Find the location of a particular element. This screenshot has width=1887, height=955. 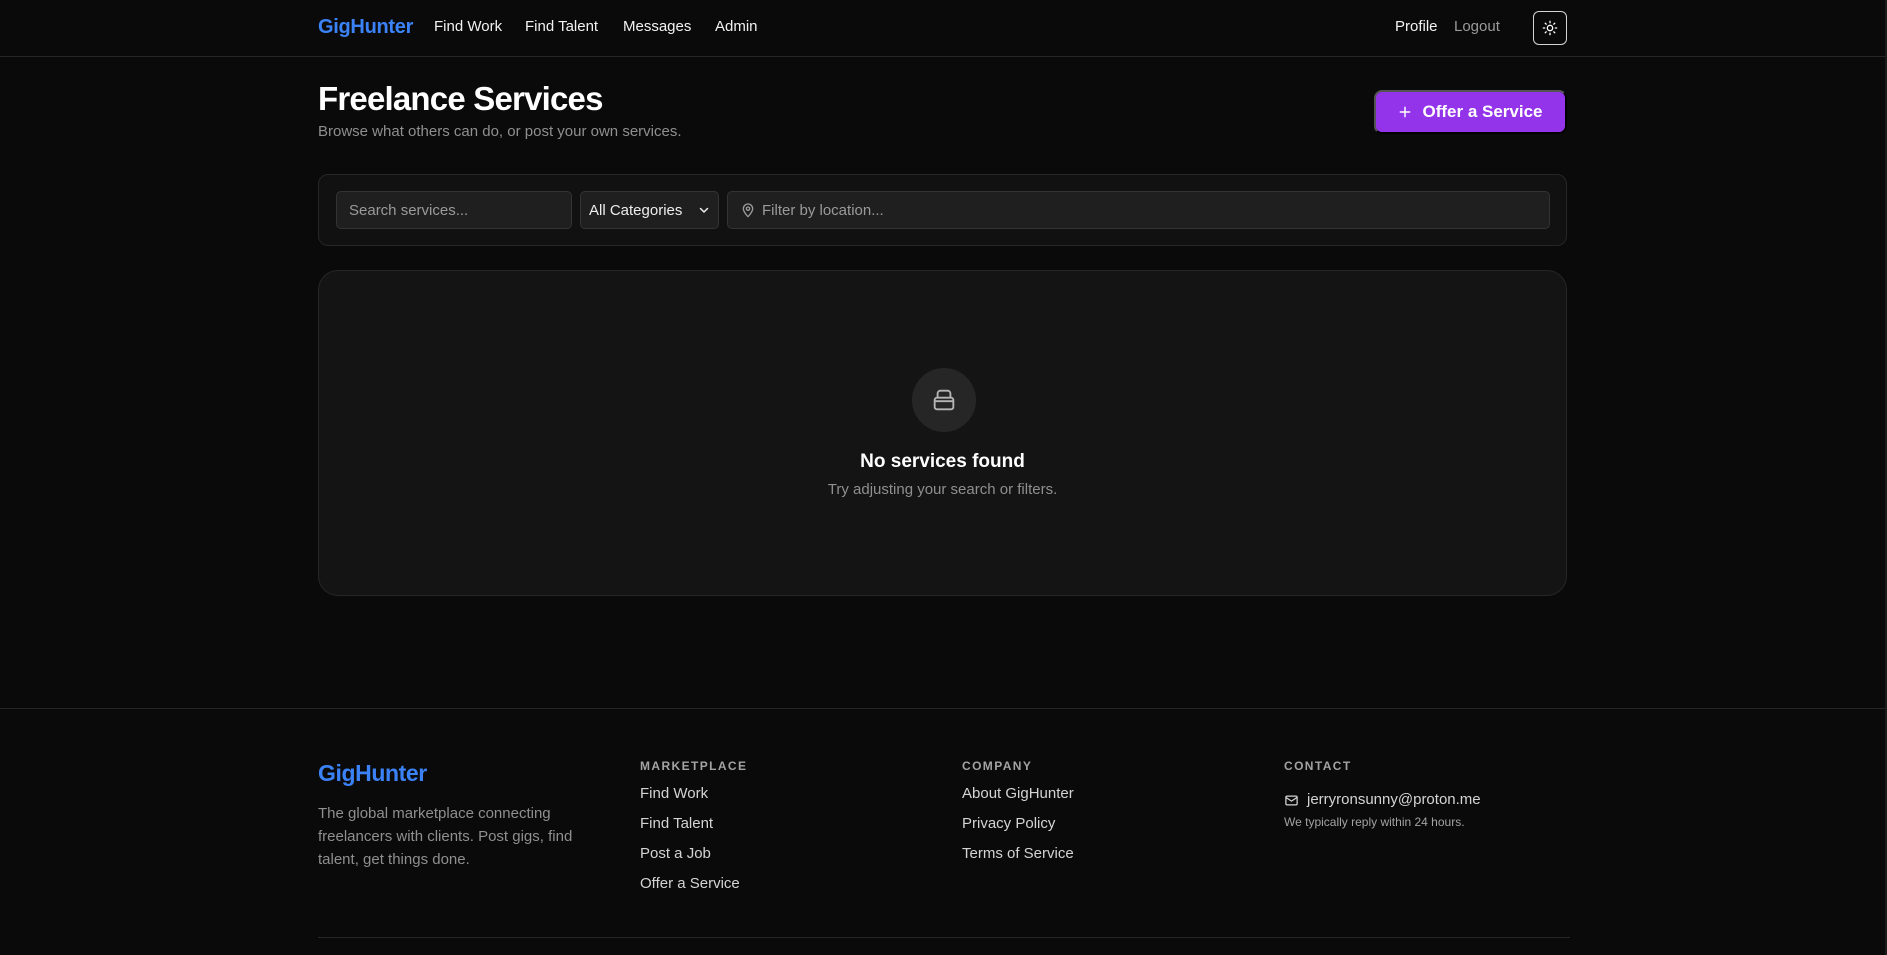

theme-toggle-button is located at coordinates (1550, 28).